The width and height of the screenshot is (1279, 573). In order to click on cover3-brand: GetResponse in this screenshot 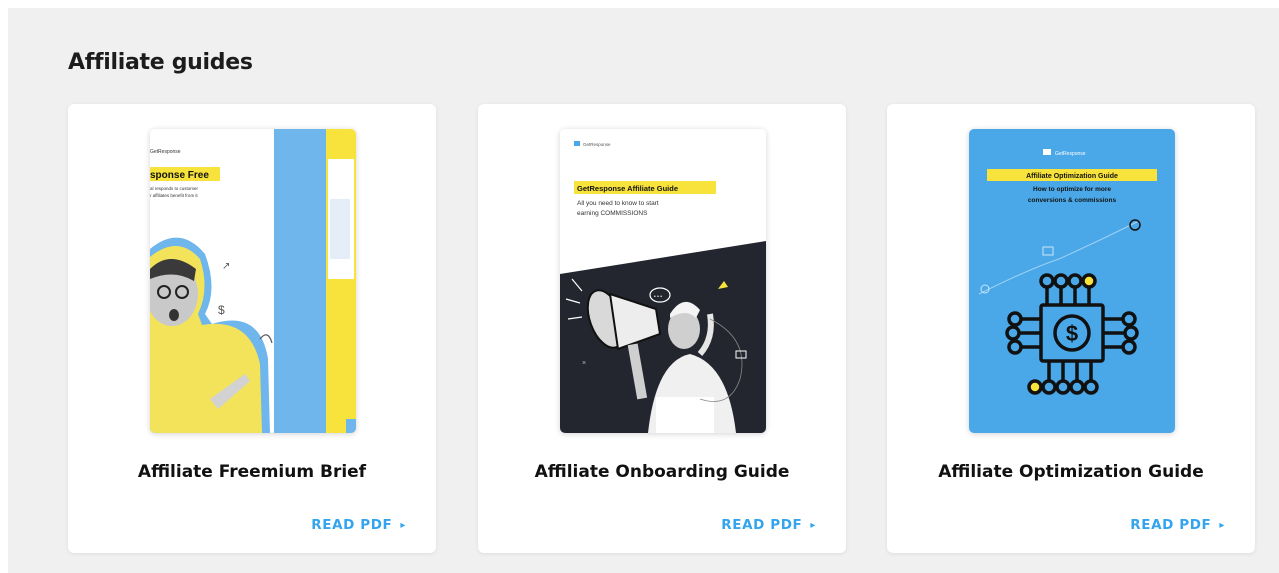, I will do `click(1070, 154)`.